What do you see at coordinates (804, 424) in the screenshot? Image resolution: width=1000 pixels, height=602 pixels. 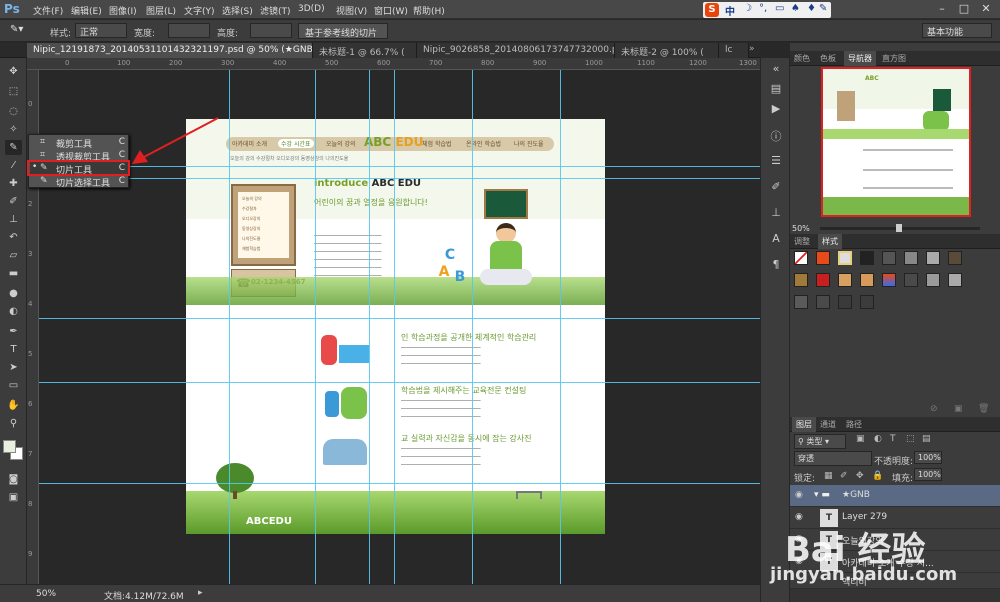 I see `tab-layers: 图层` at bounding box center [804, 424].